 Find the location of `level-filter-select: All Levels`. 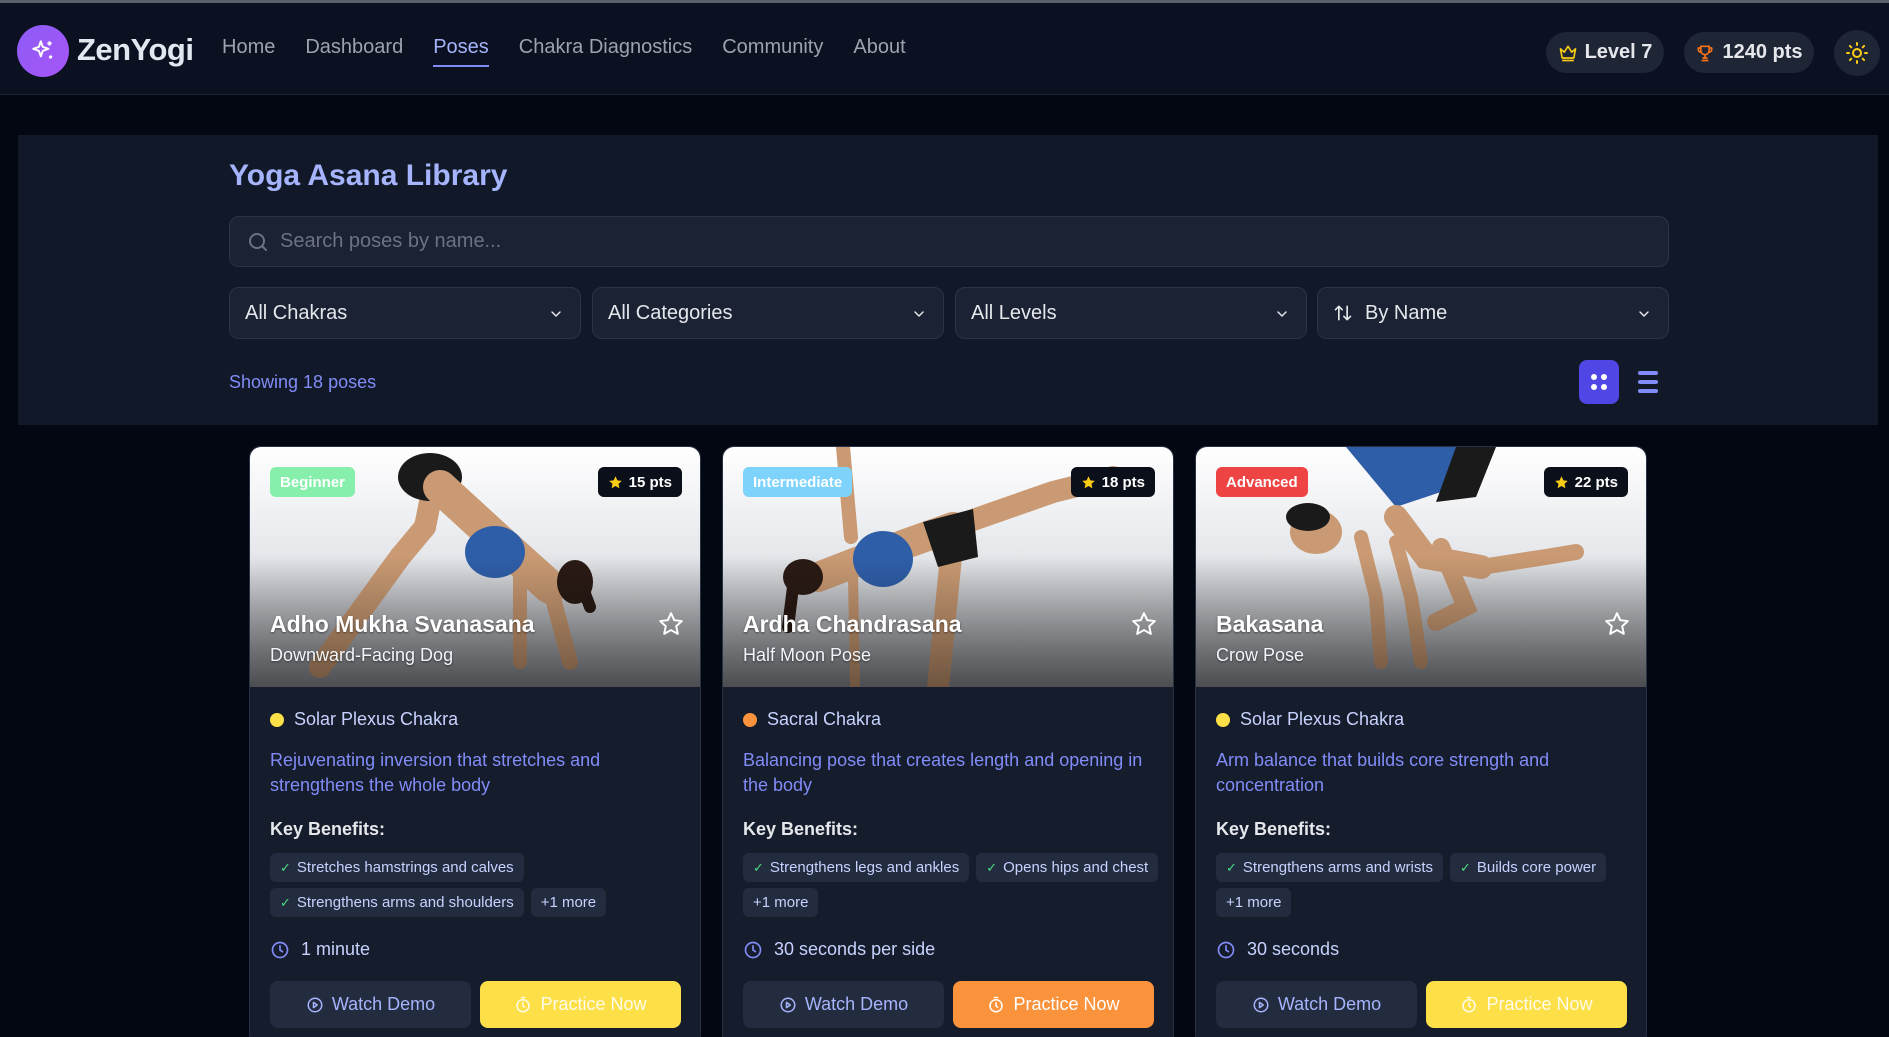

level-filter-select: All Levels is located at coordinates (1131, 313).